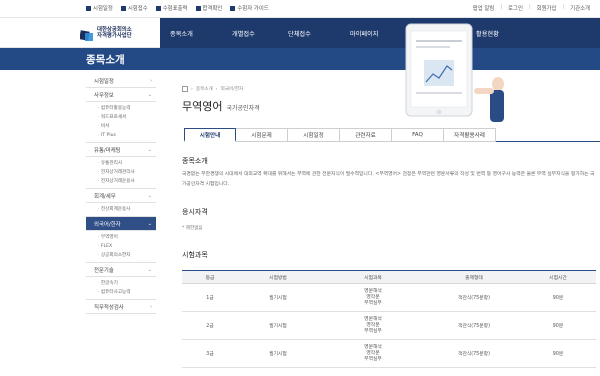  I want to click on logo: 대한상공회의소 자격평가사업단, so click(119, 33).